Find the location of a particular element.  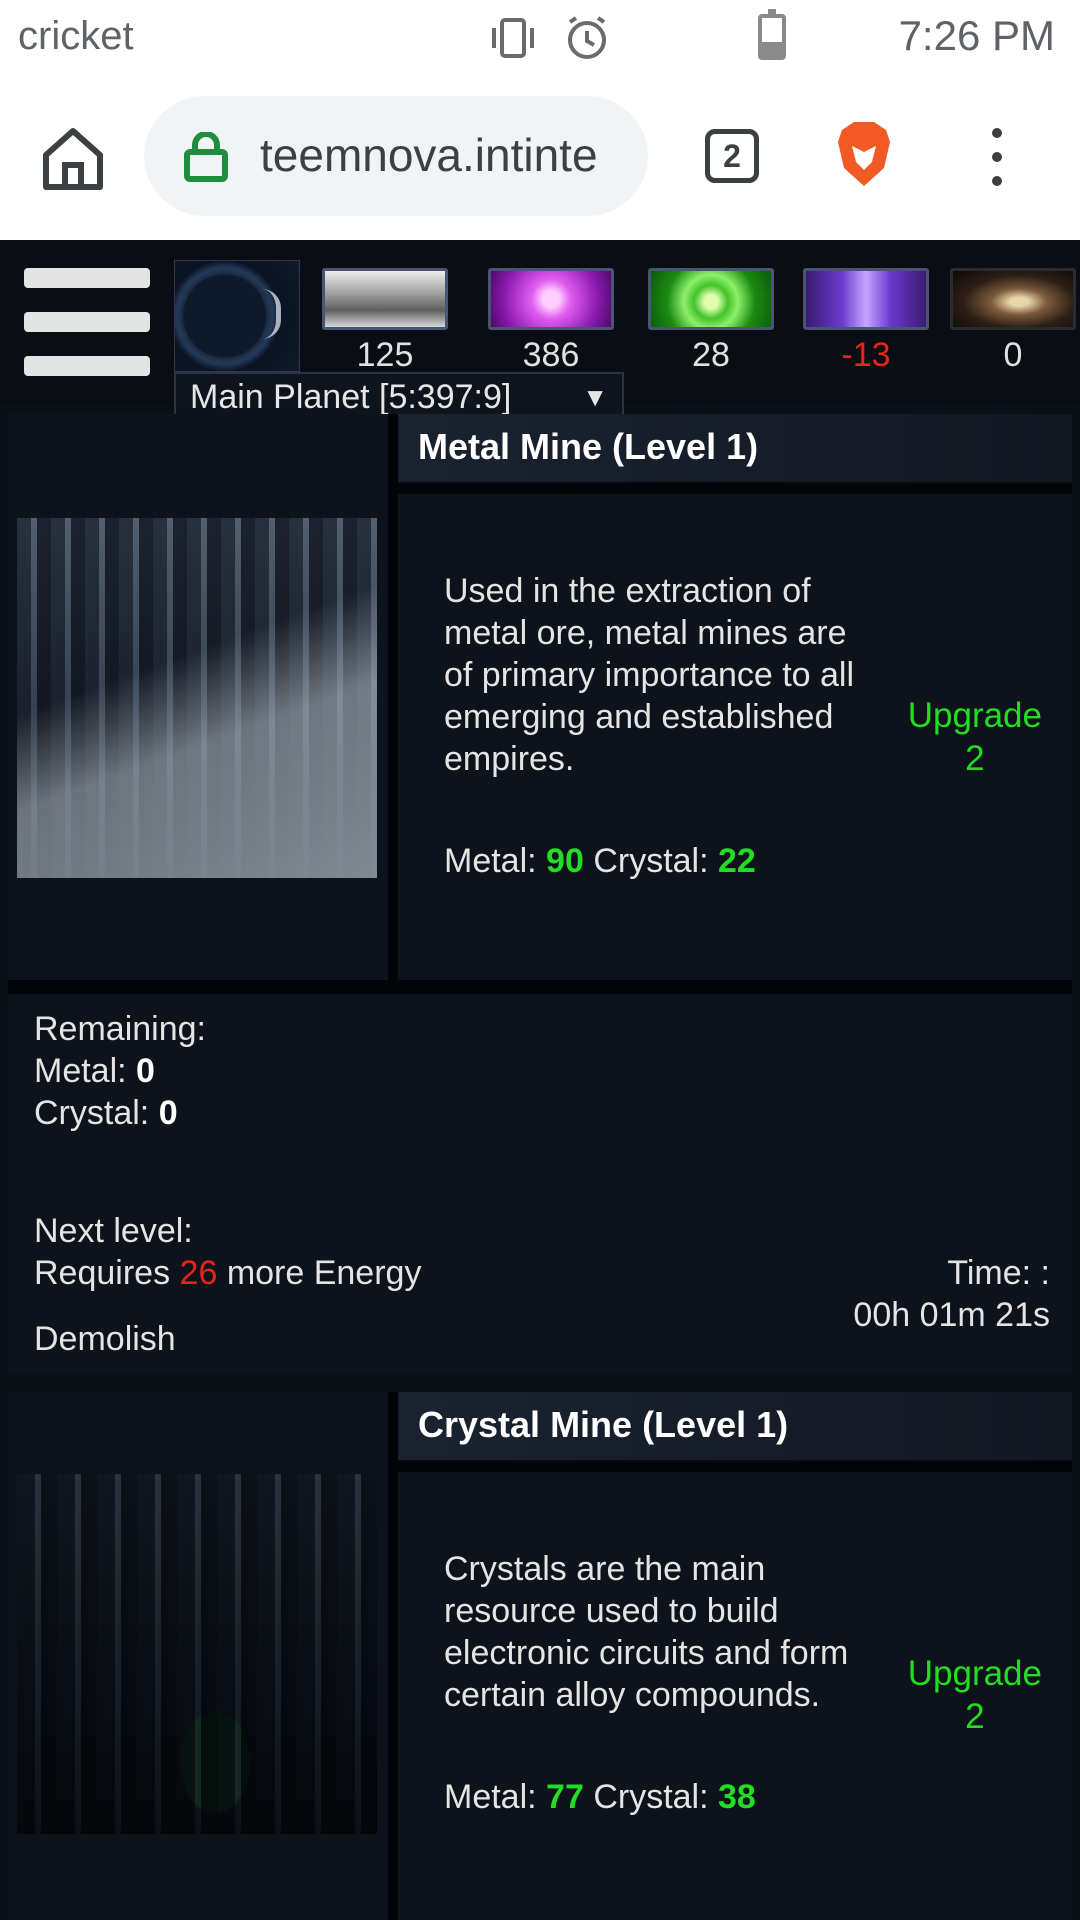

browser-toolbar: teemnova.intinte 2 is located at coordinates (540, 158).